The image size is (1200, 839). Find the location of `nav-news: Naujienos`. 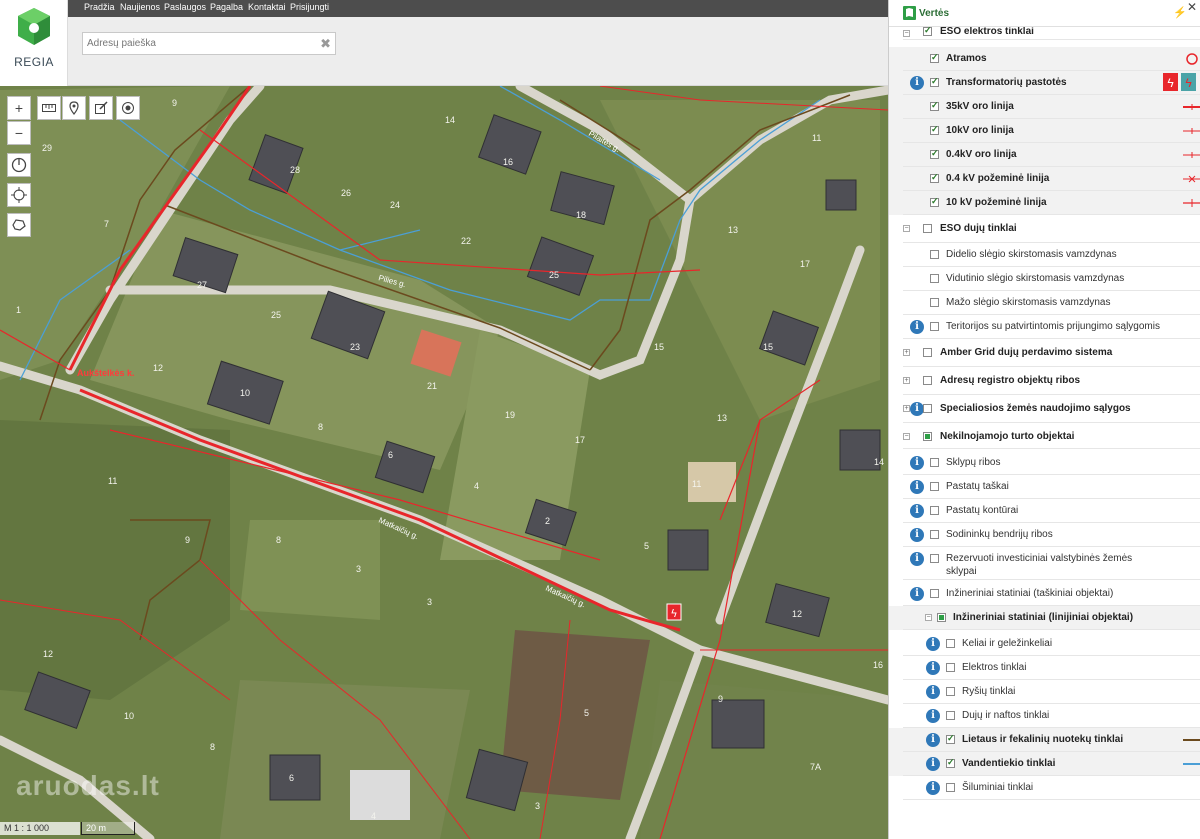

nav-news: Naujienos is located at coordinates (140, 7).